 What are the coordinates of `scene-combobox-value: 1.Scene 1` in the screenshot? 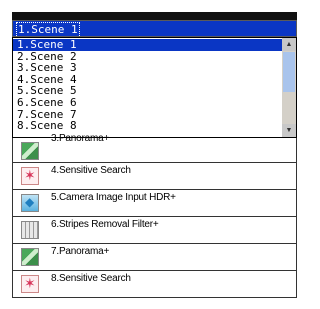 It's located at (48, 30).